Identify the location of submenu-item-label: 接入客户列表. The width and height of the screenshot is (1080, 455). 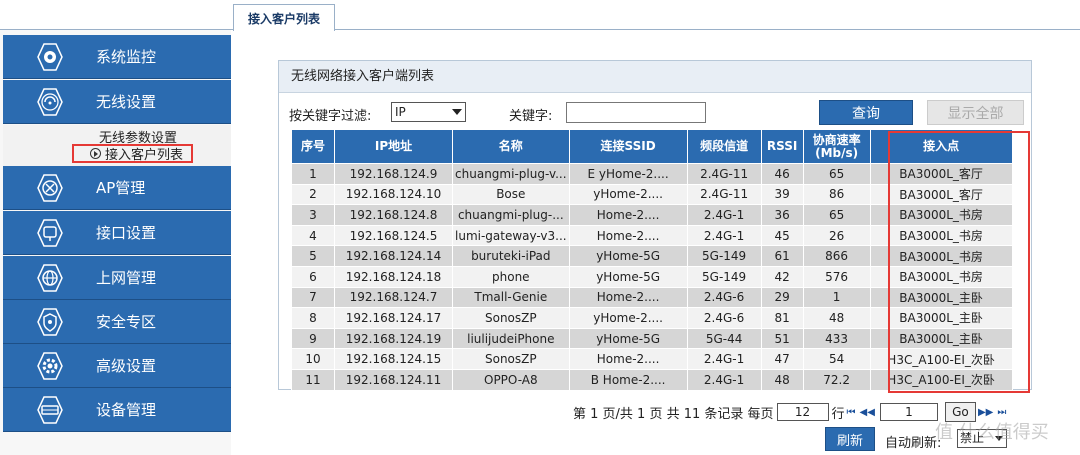
(144, 155).